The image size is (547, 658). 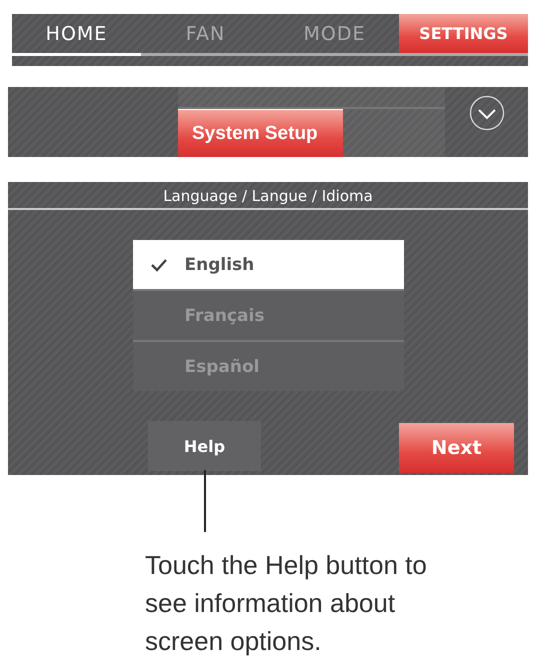 I want to click on language-option: English, so click(x=268, y=264).